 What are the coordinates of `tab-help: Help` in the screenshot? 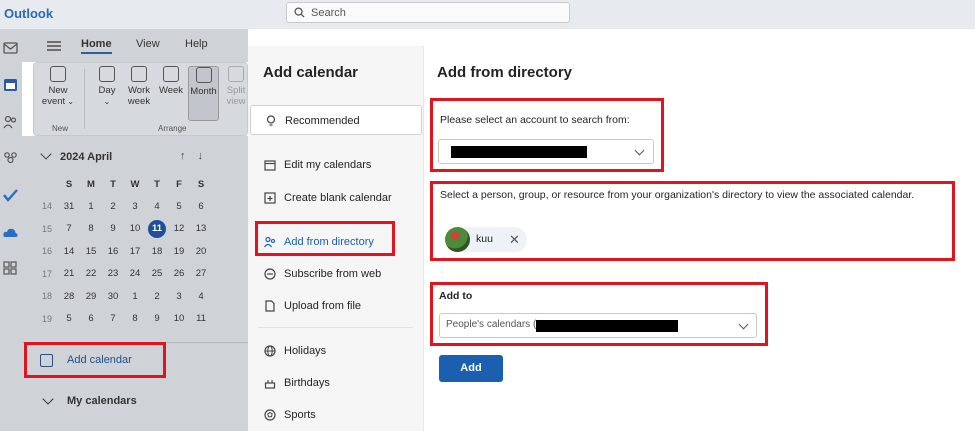 It's located at (196, 44).